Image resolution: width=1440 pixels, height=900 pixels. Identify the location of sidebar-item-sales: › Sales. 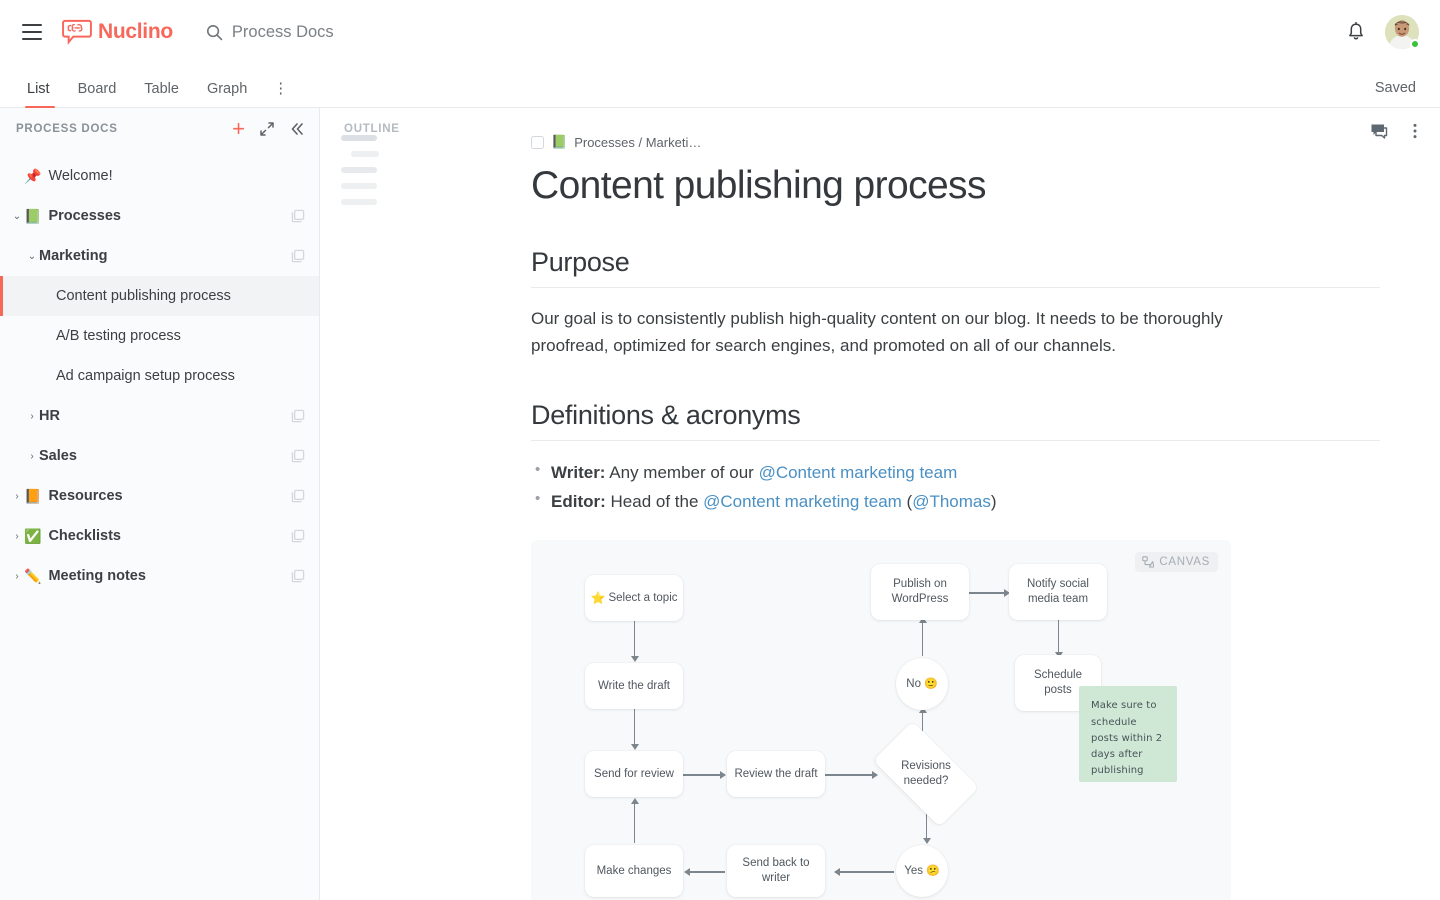
(159, 456).